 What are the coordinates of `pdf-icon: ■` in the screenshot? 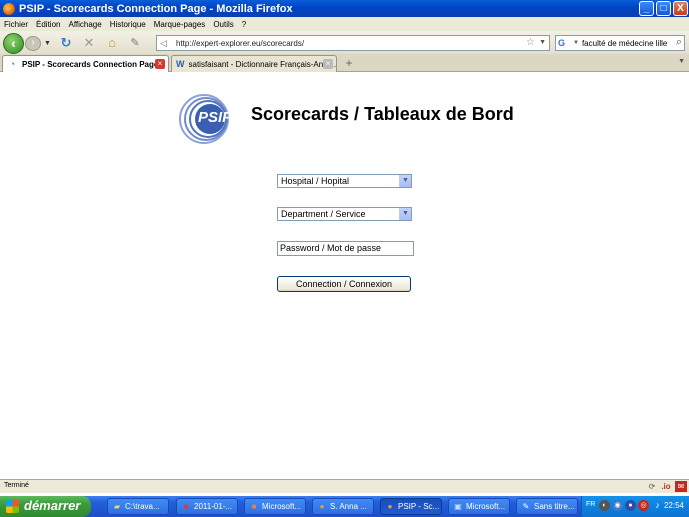 It's located at (186, 506).